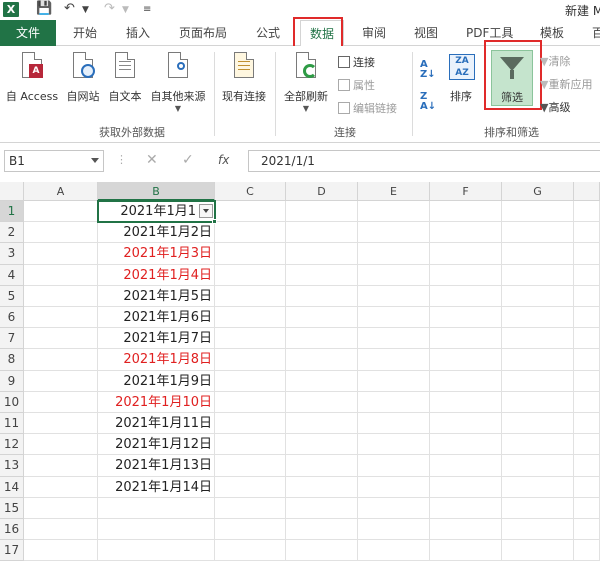  I want to click on tab-view: 视图, so click(426, 33).